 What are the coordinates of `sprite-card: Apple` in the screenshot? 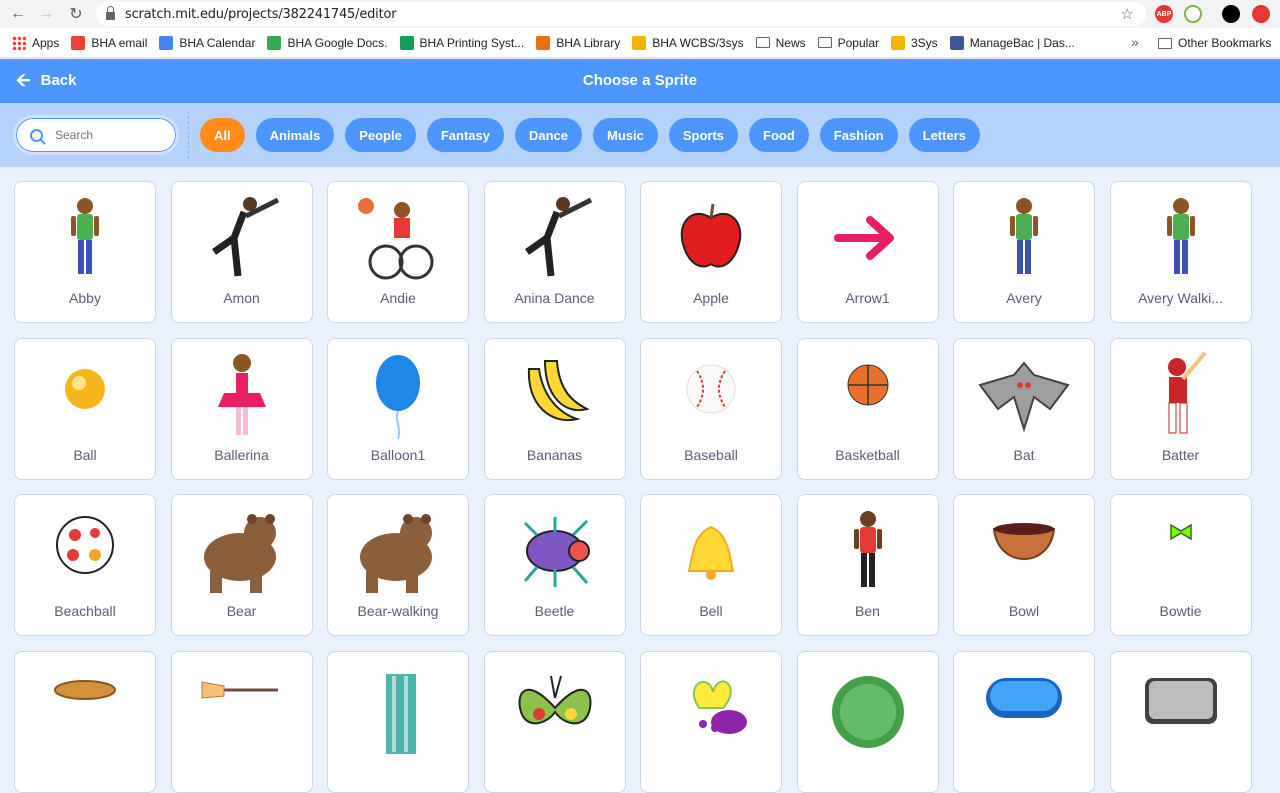 It's located at (711, 252).